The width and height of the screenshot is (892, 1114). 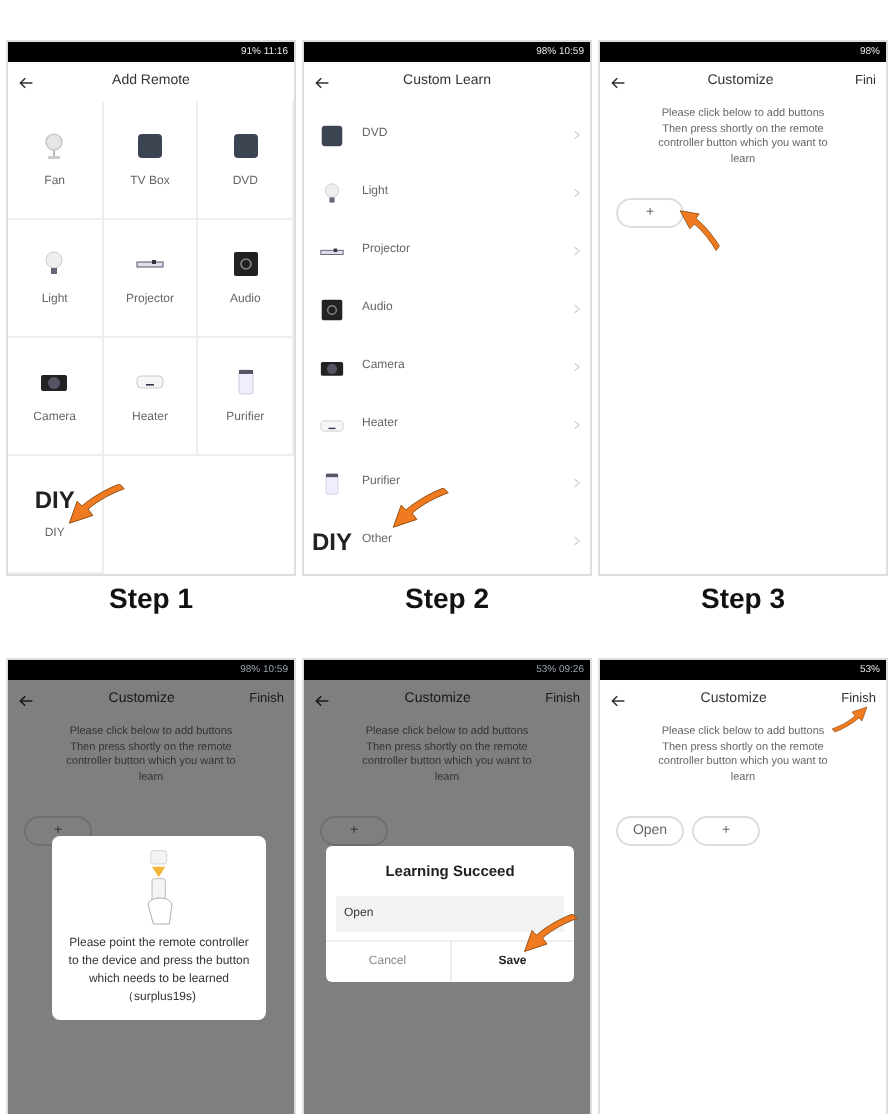 What do you see at coordinates (332, 483) in the screenshot?
I see `purifier-icon` at bounding box center [332, 483].